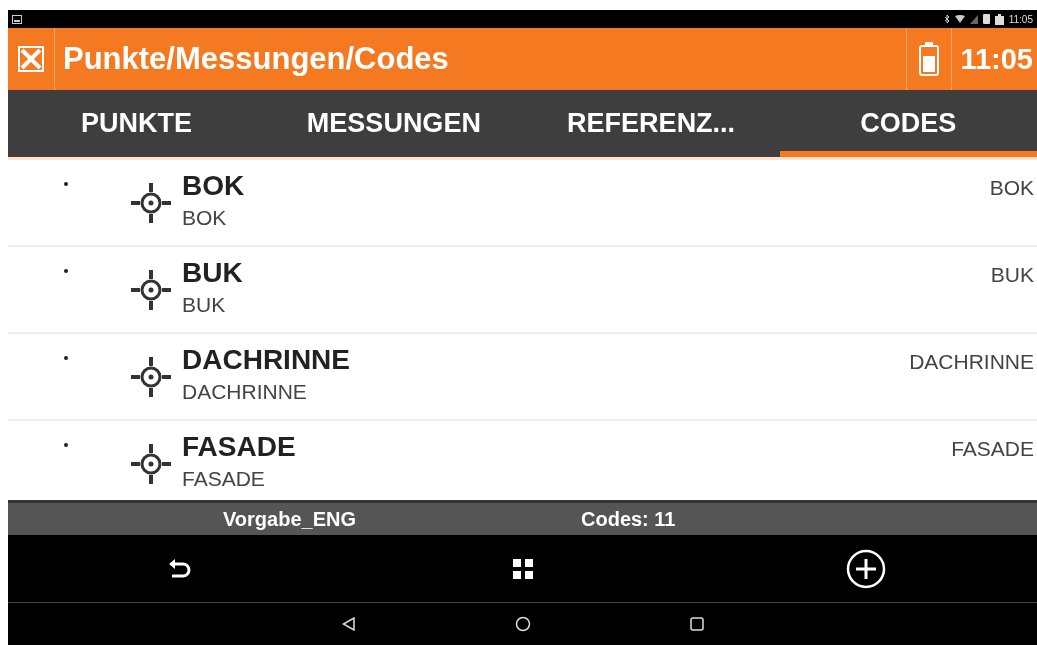  I want to click on bluetooth-icon, so click(946, 19).